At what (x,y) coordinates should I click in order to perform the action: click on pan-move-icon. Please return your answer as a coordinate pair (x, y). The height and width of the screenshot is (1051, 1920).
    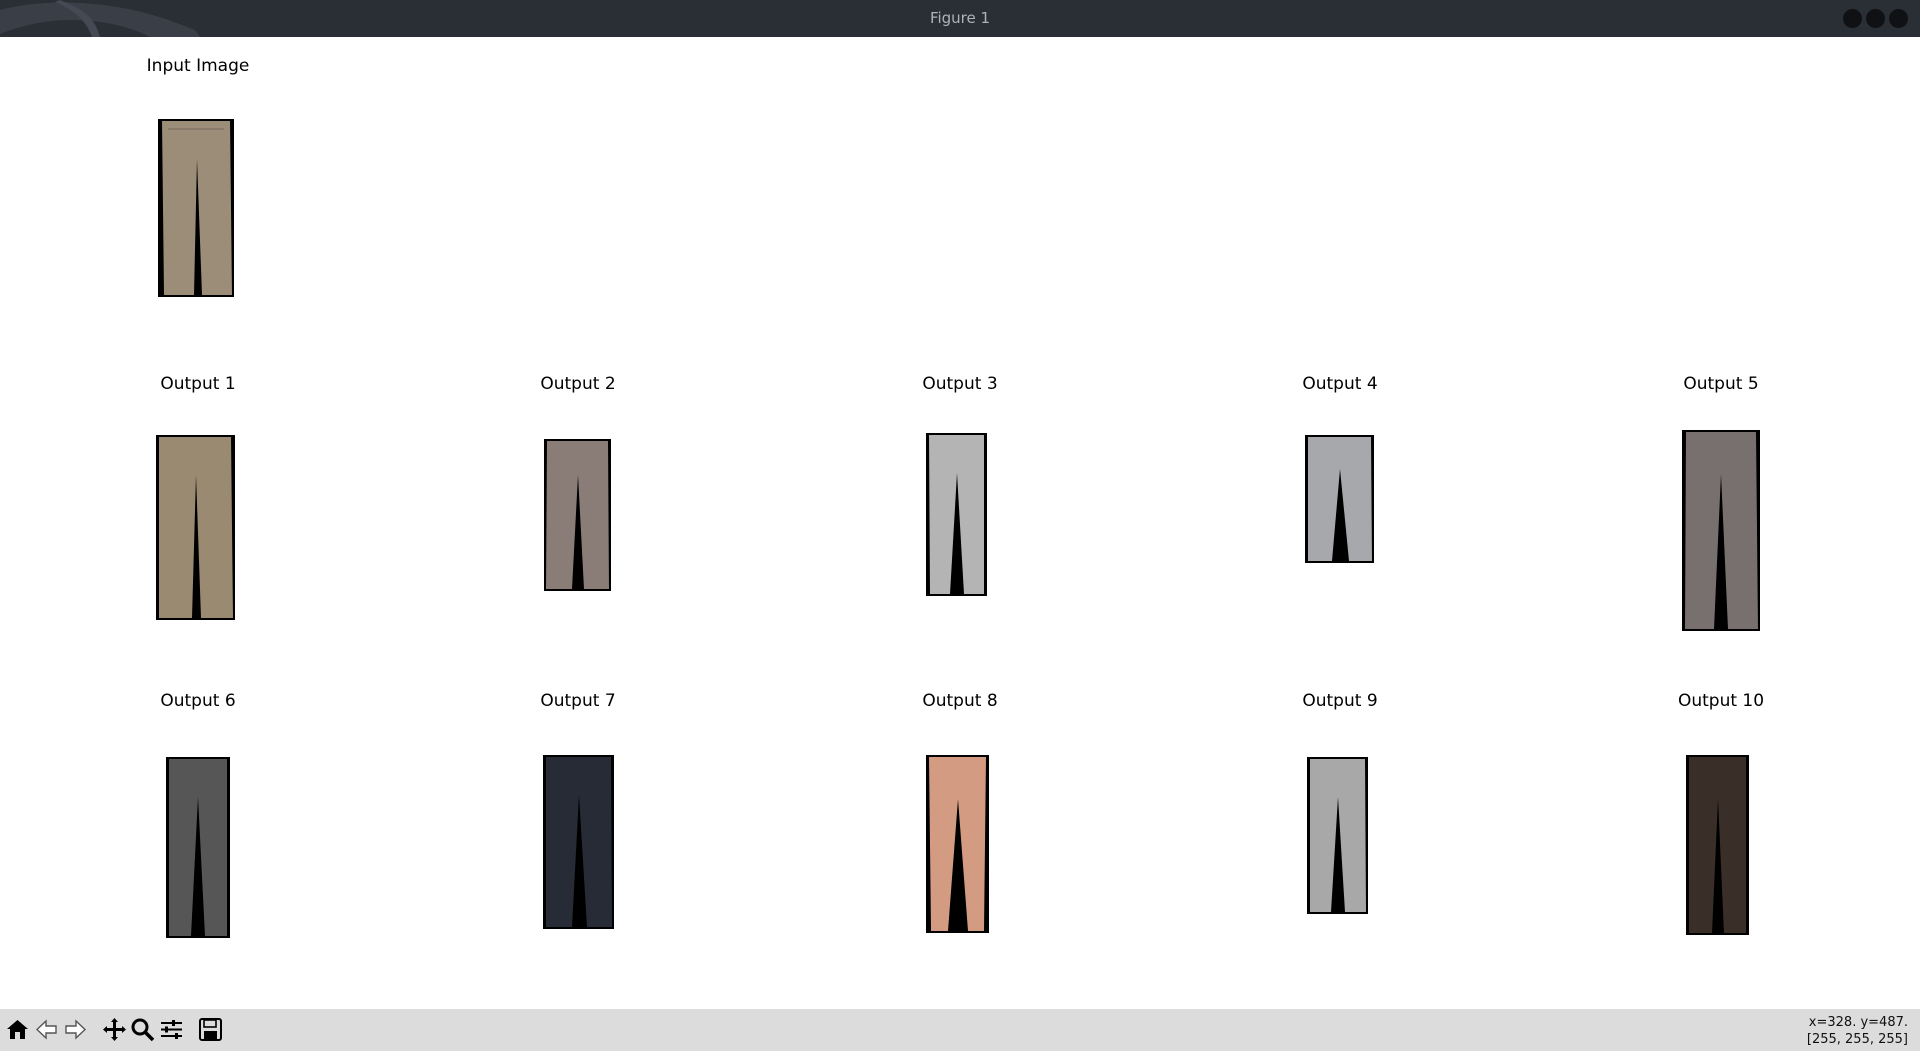
    Looking at the image, I should click on (114, 1029).